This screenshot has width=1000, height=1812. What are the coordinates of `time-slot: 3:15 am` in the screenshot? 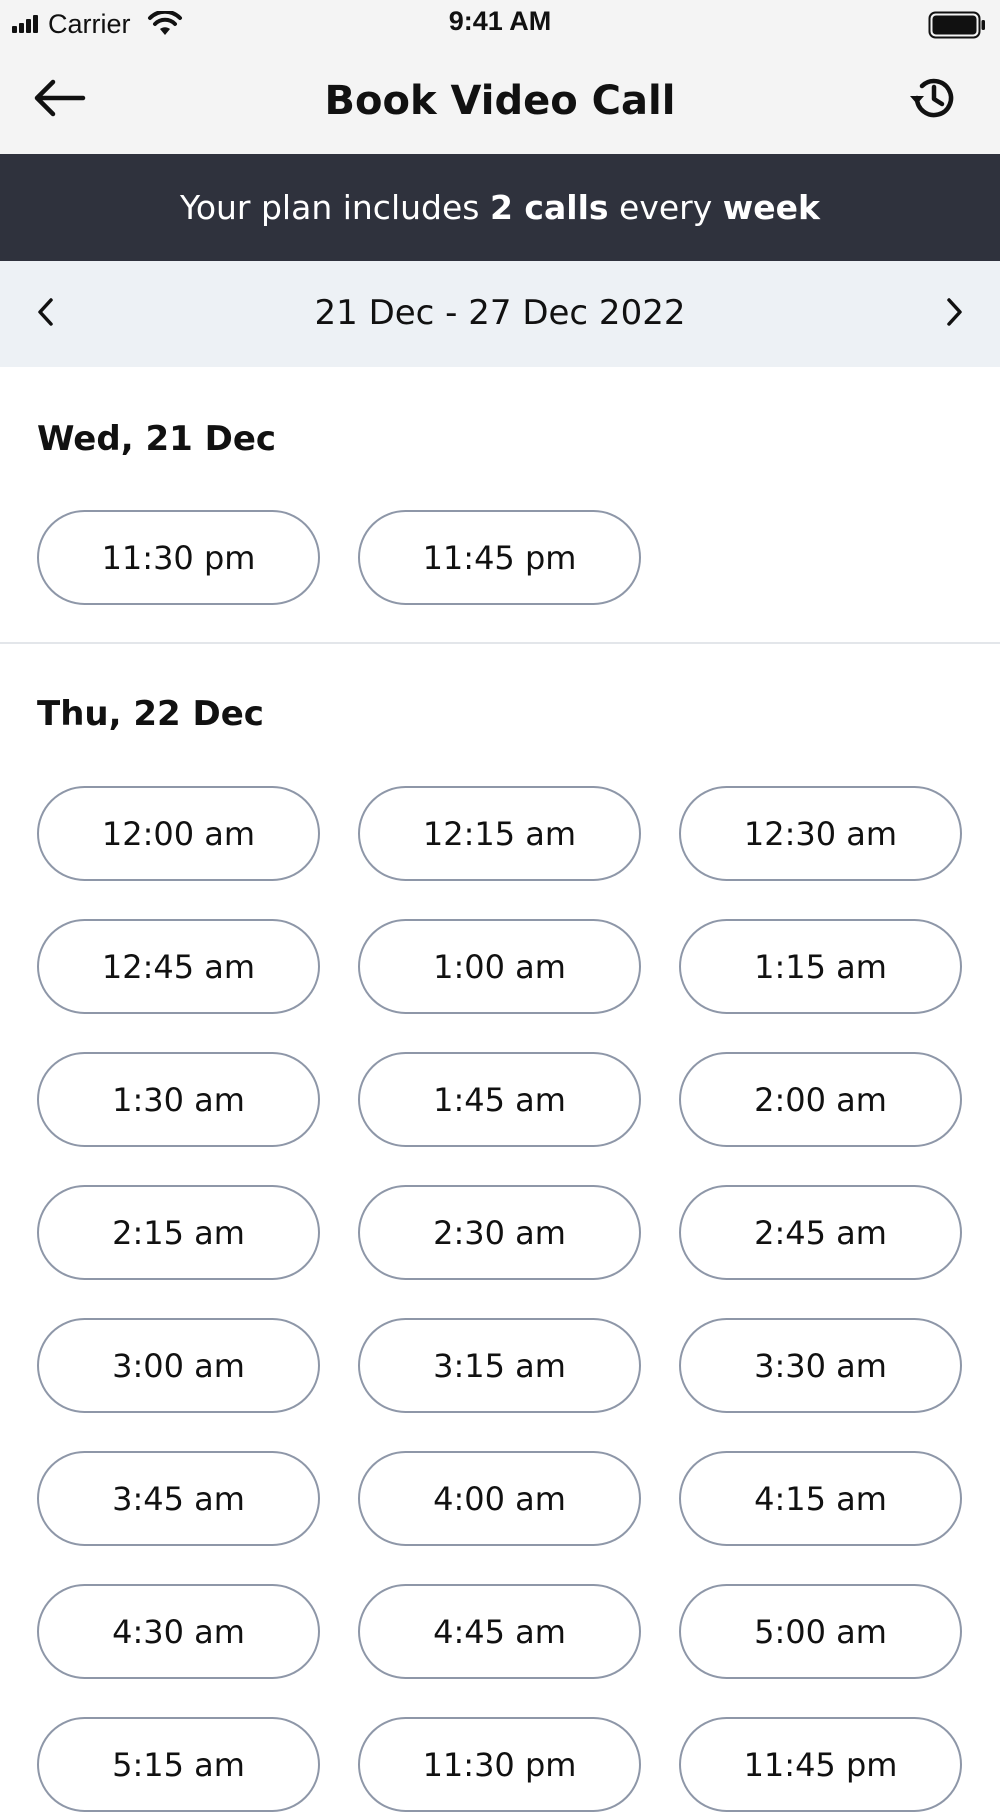 It's located at (499, 1365).